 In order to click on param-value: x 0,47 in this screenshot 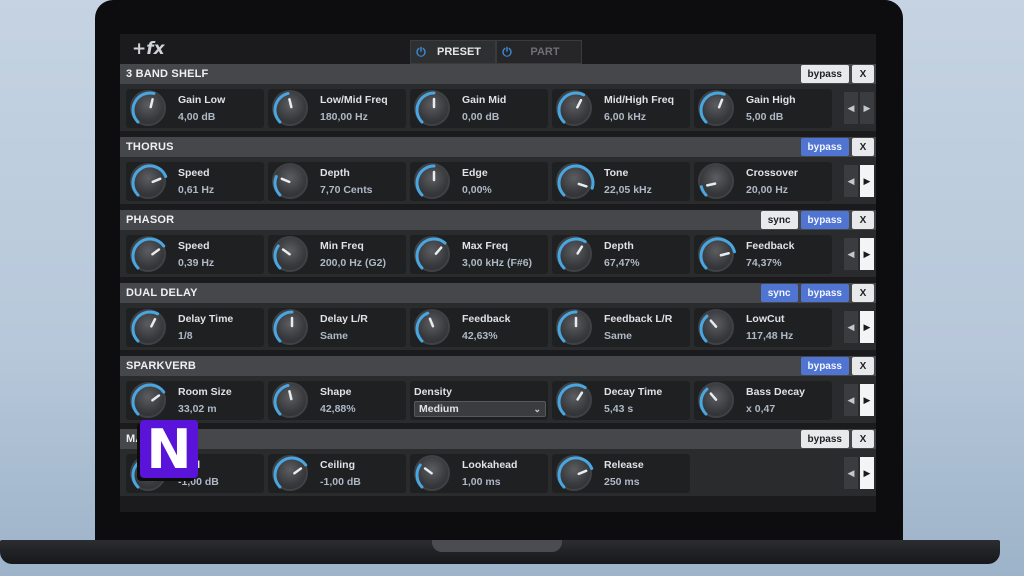, I will do `click(761, 409)`.